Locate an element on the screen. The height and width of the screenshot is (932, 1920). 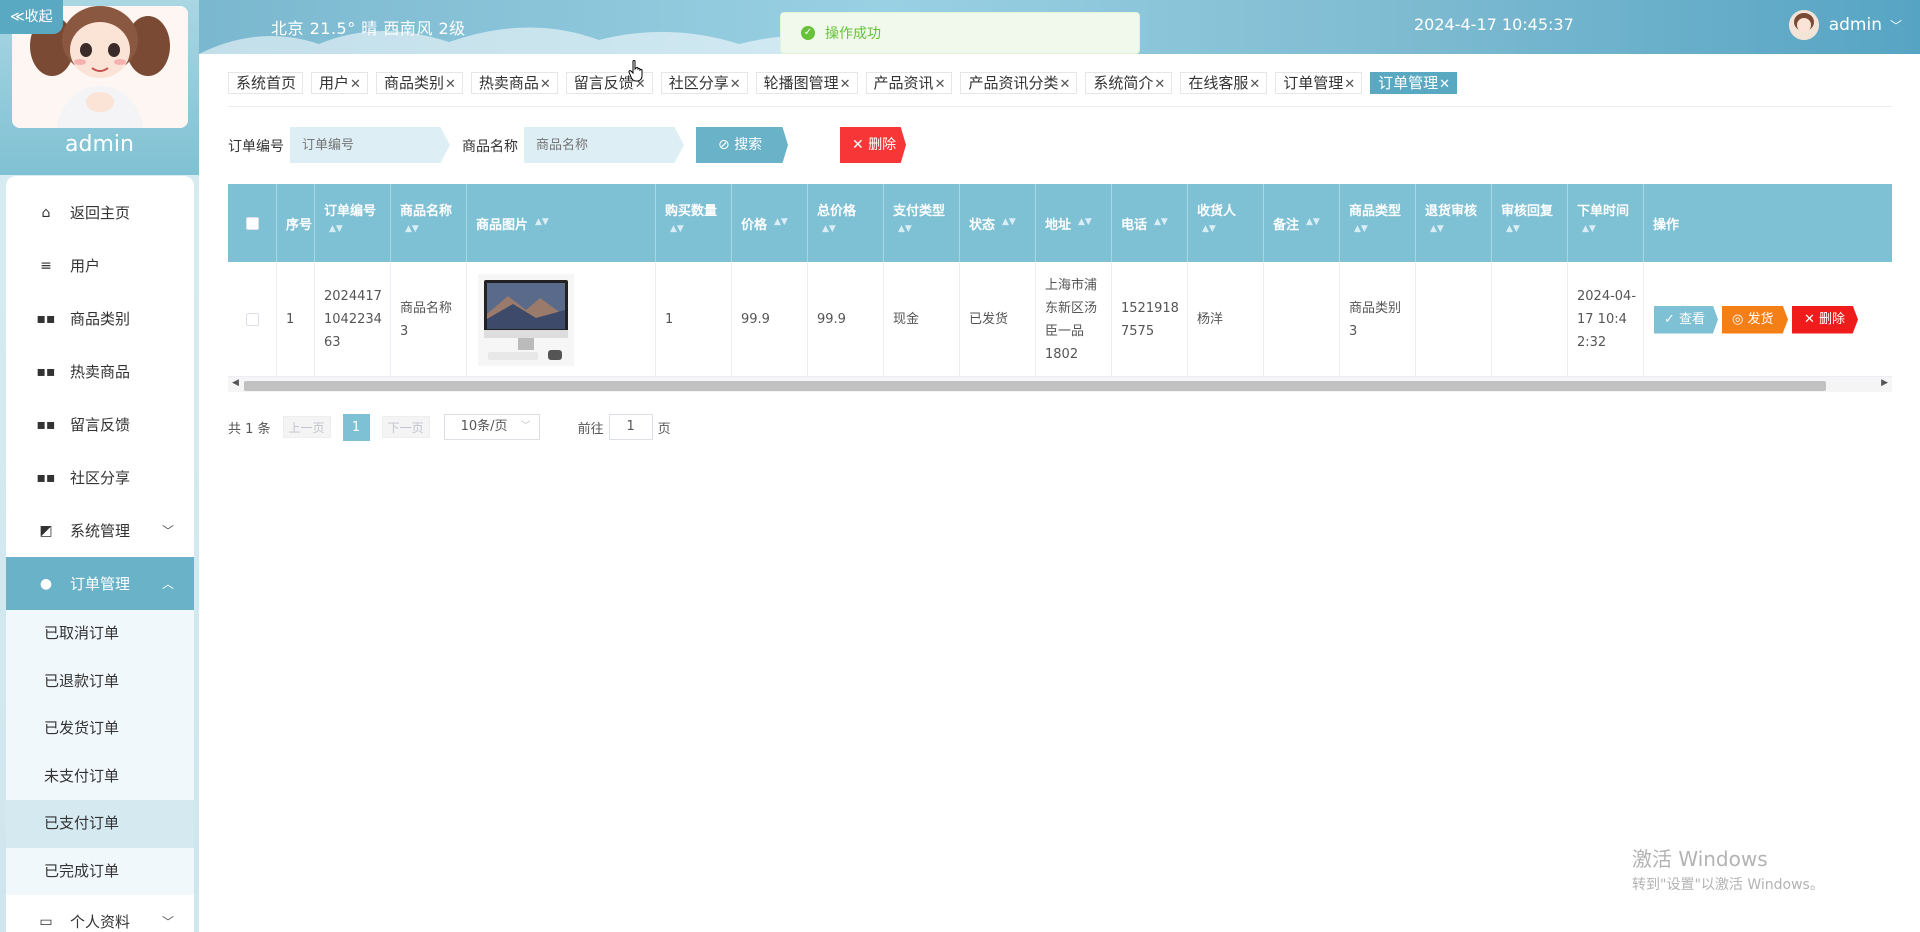
horizontal-scrollbar: ◀ ▶ is located at coordinates (1060, 384).